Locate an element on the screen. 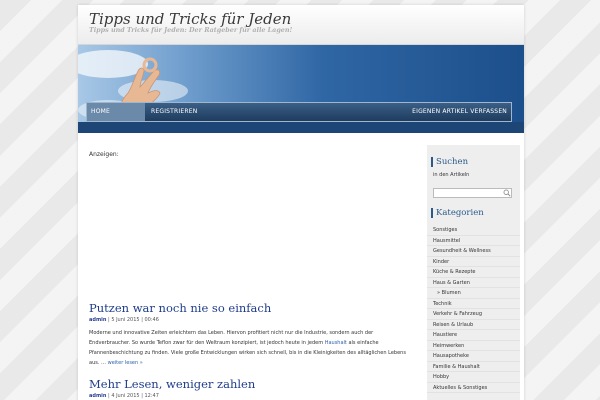  category-item: Hobby is located at coordinates (473, 377).